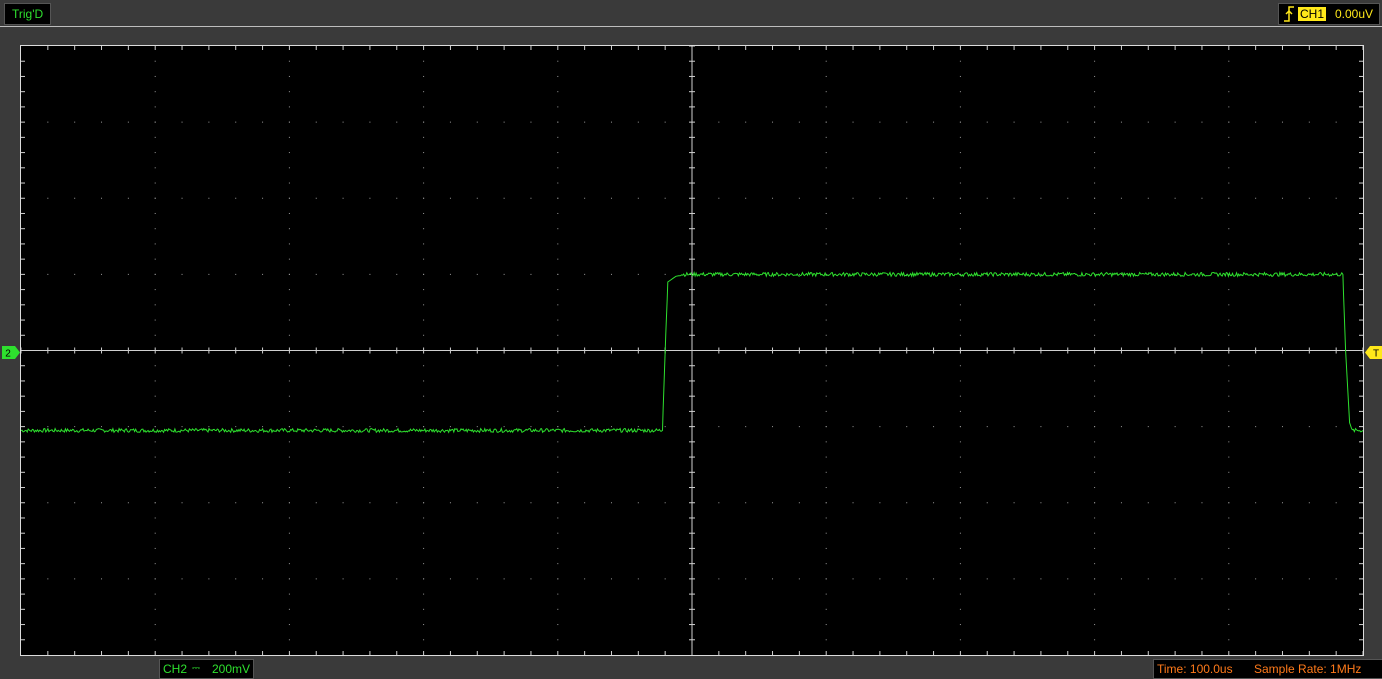 This screenshot has height=679, width=1382. What do you see at coordinates (1329, 14) in the screenshot?
I see `trigger-settings-readout: CH1 0.00uV` at bounding box center [1329, 14].